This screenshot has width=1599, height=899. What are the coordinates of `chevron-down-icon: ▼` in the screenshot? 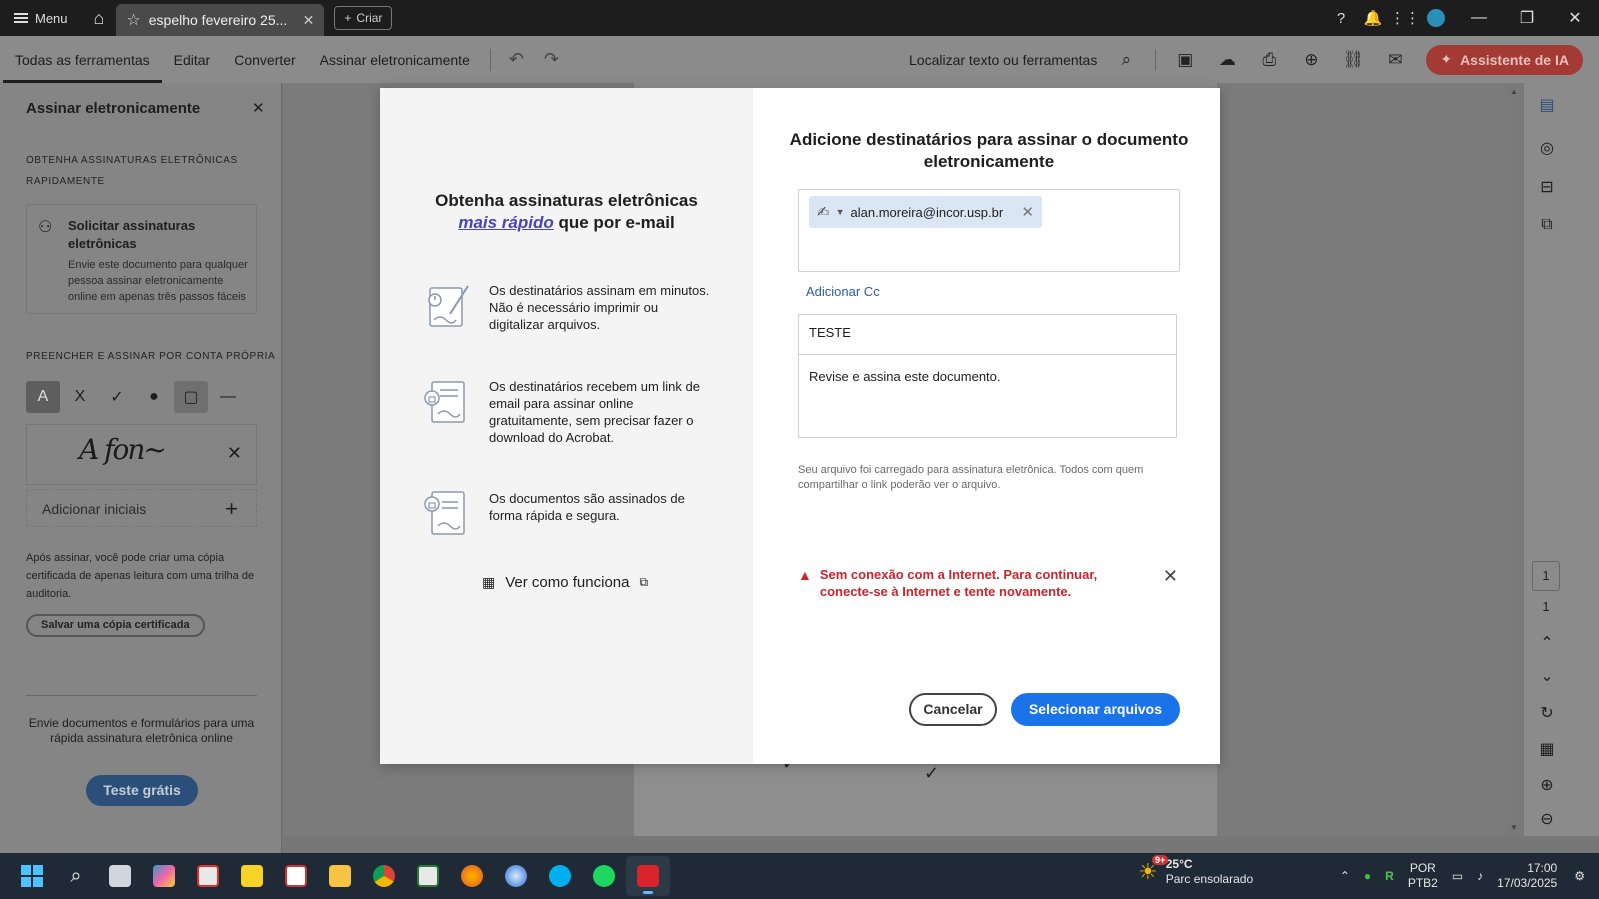 It's located at (840, 212).